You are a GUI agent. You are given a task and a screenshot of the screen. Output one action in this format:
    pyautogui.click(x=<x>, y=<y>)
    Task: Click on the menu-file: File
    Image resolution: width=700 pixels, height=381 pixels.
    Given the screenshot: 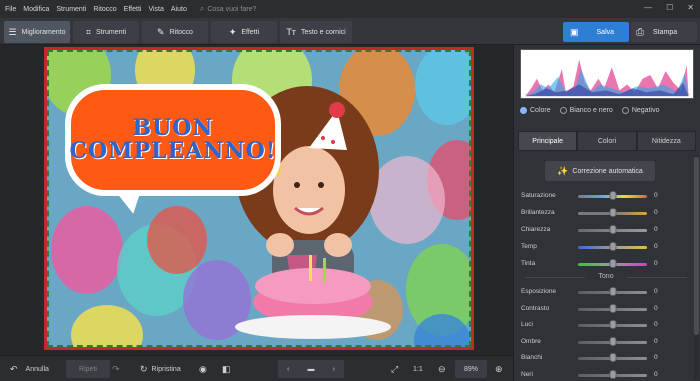 What is the action you would take?
    pyautogui.click(x=10, y=9)
    